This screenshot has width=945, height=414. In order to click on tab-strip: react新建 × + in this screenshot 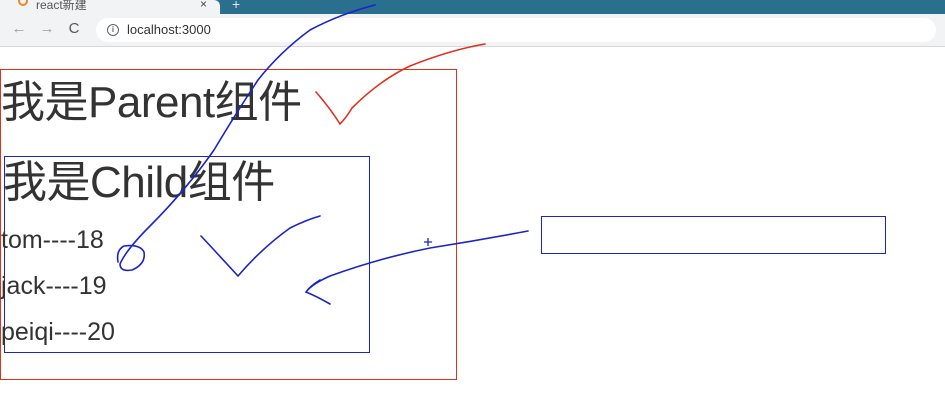, I will do `click(472, 7)`.